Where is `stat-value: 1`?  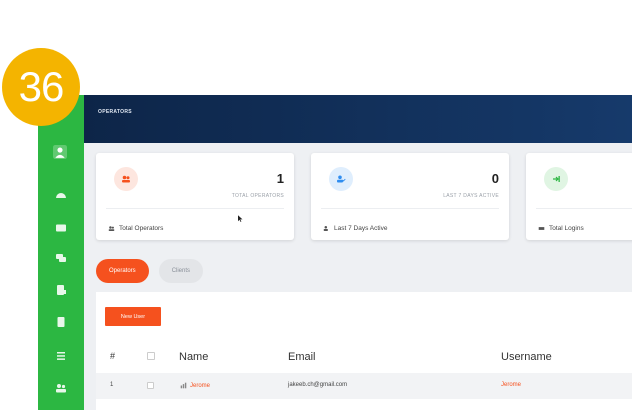 stat-value: 1 is located at coordinates (280, 178).